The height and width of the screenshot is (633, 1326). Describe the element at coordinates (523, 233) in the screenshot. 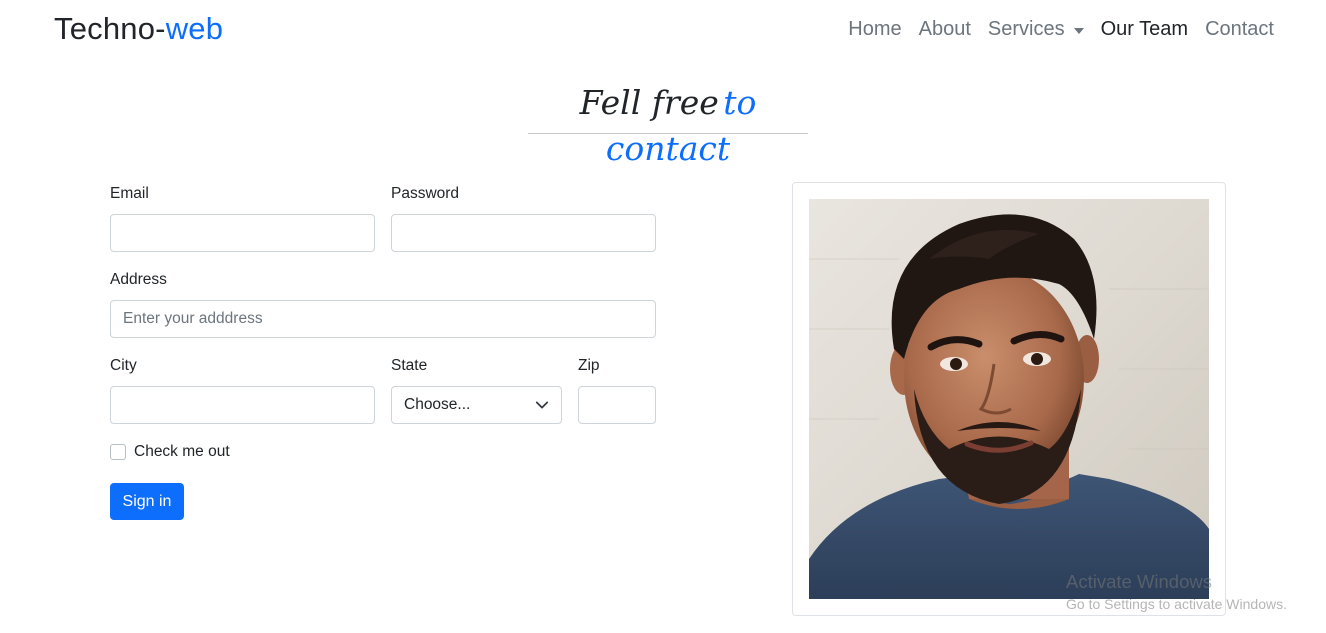

I see `password-field` at that location.